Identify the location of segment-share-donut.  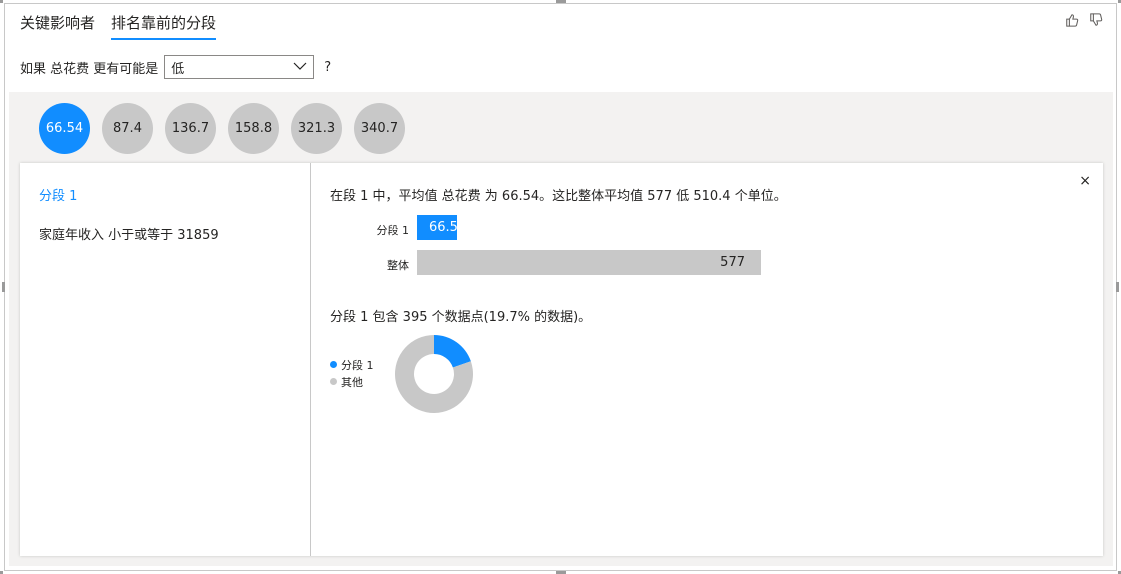
(434, 374).